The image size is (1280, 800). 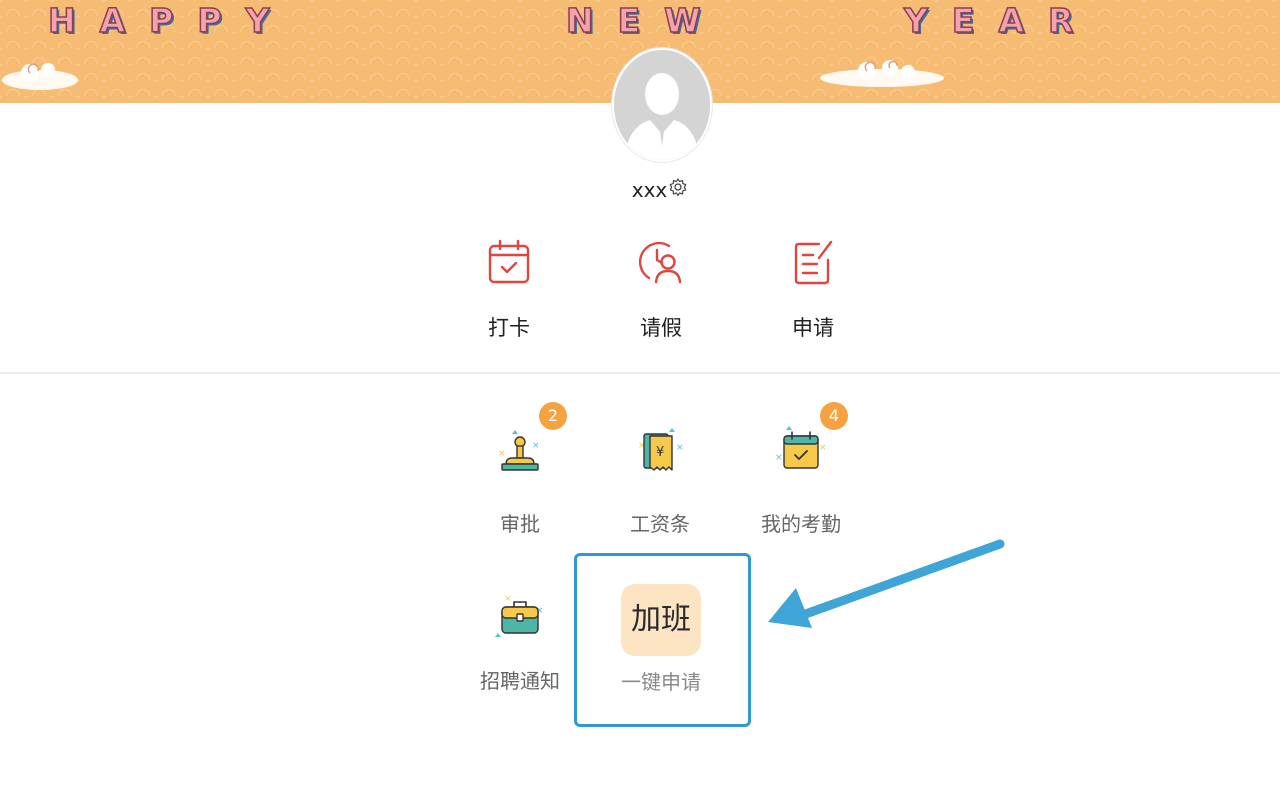 I want to click on cloud-right-decoration, so click(x=882, y=73).